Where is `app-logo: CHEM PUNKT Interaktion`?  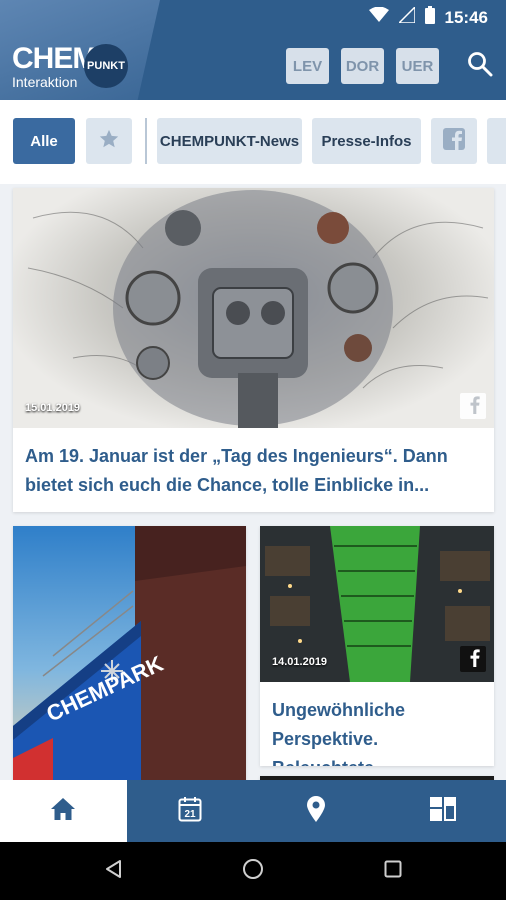 app-logo: CHEM PUNKT Interaktion is located at coordinates (72, 68).